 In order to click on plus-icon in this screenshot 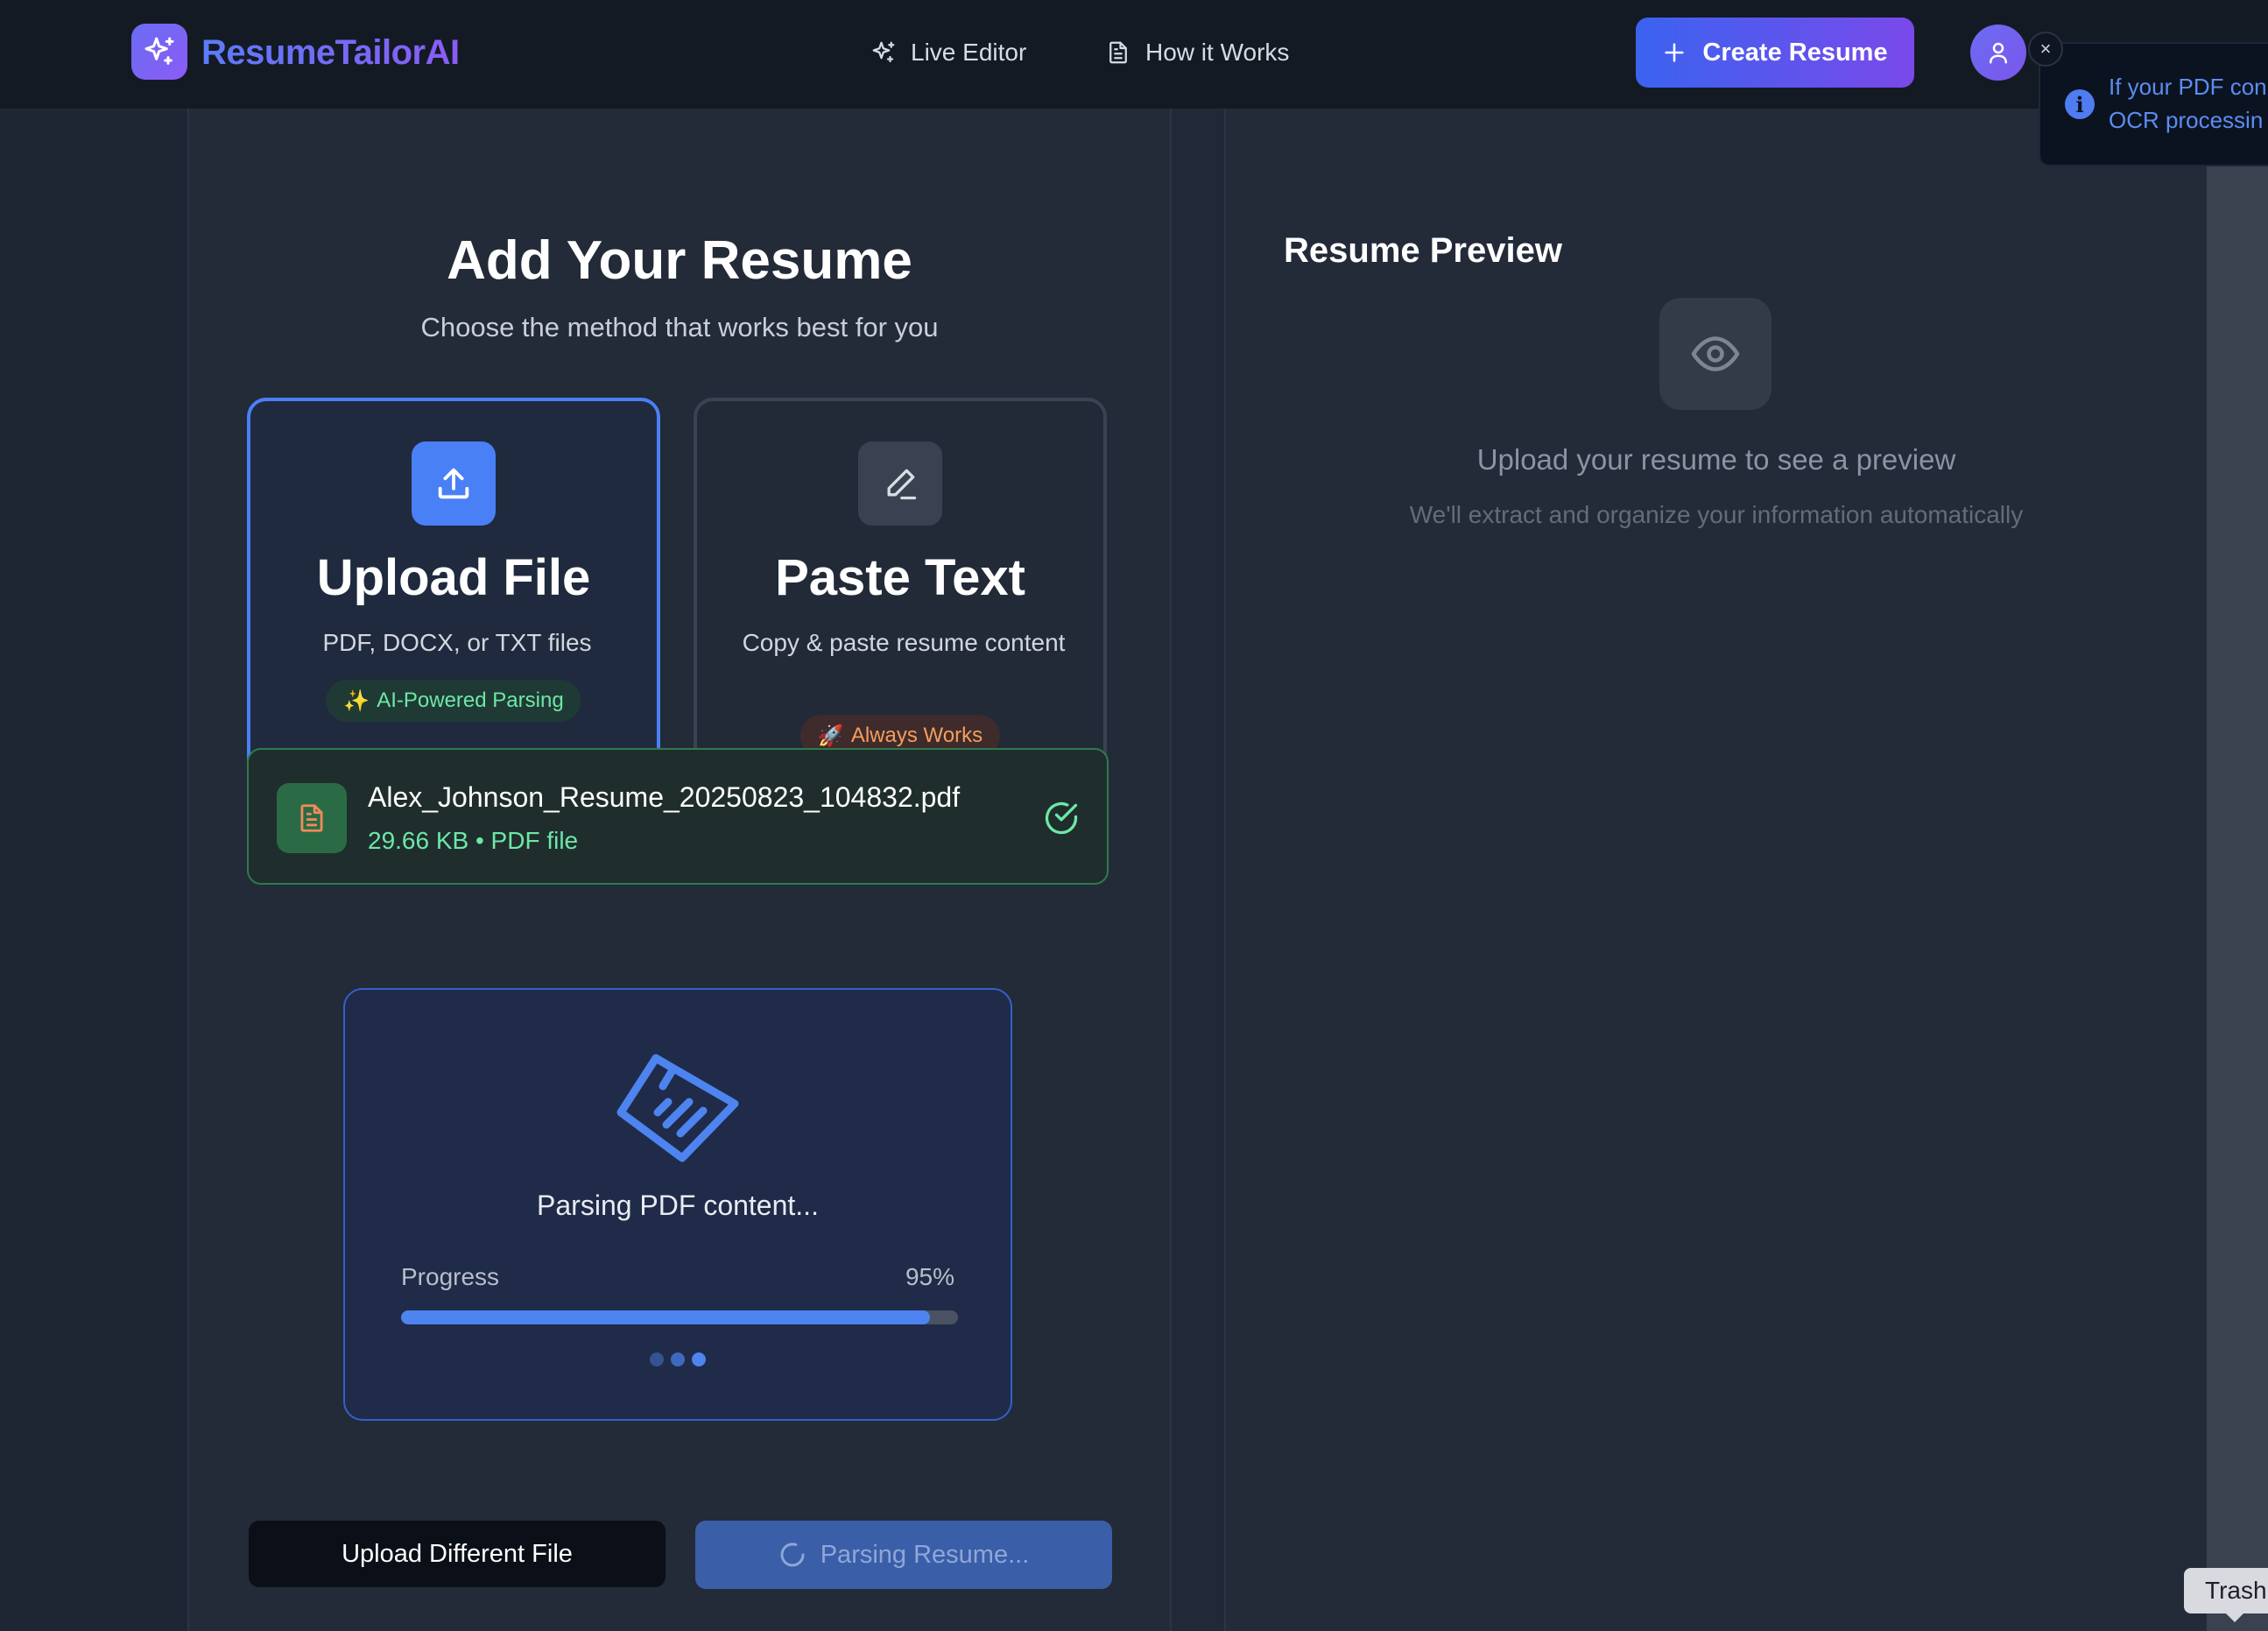, I will do `click(1675, 52)`.